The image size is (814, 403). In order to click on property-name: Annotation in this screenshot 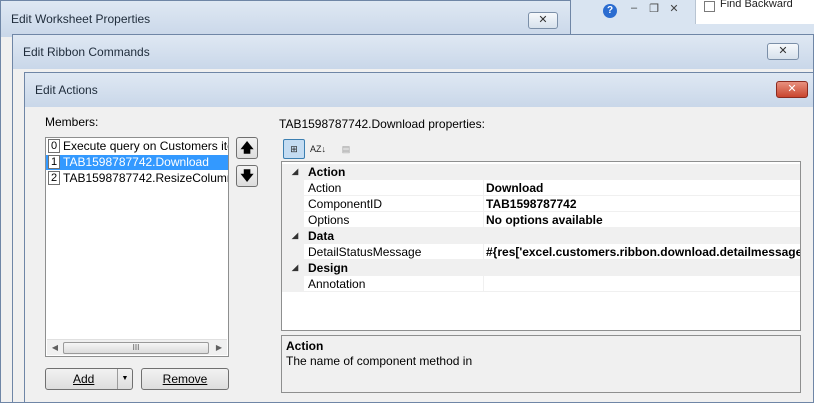, I will do `click(337, 284)`.